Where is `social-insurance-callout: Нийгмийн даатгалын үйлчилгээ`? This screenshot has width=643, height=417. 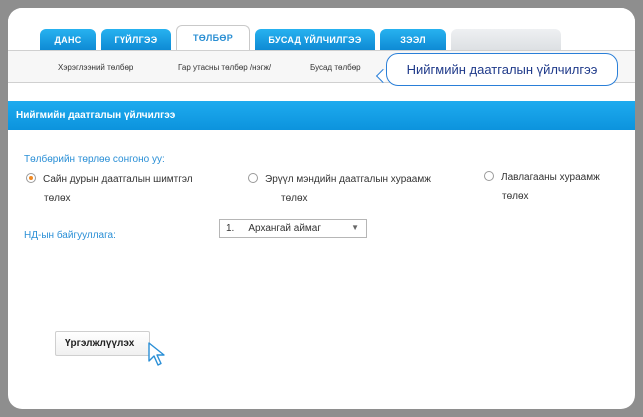
social-insurance-callout: Нийгмийн даатгалын үйлчилгээ is located at coordinates (502, 69).